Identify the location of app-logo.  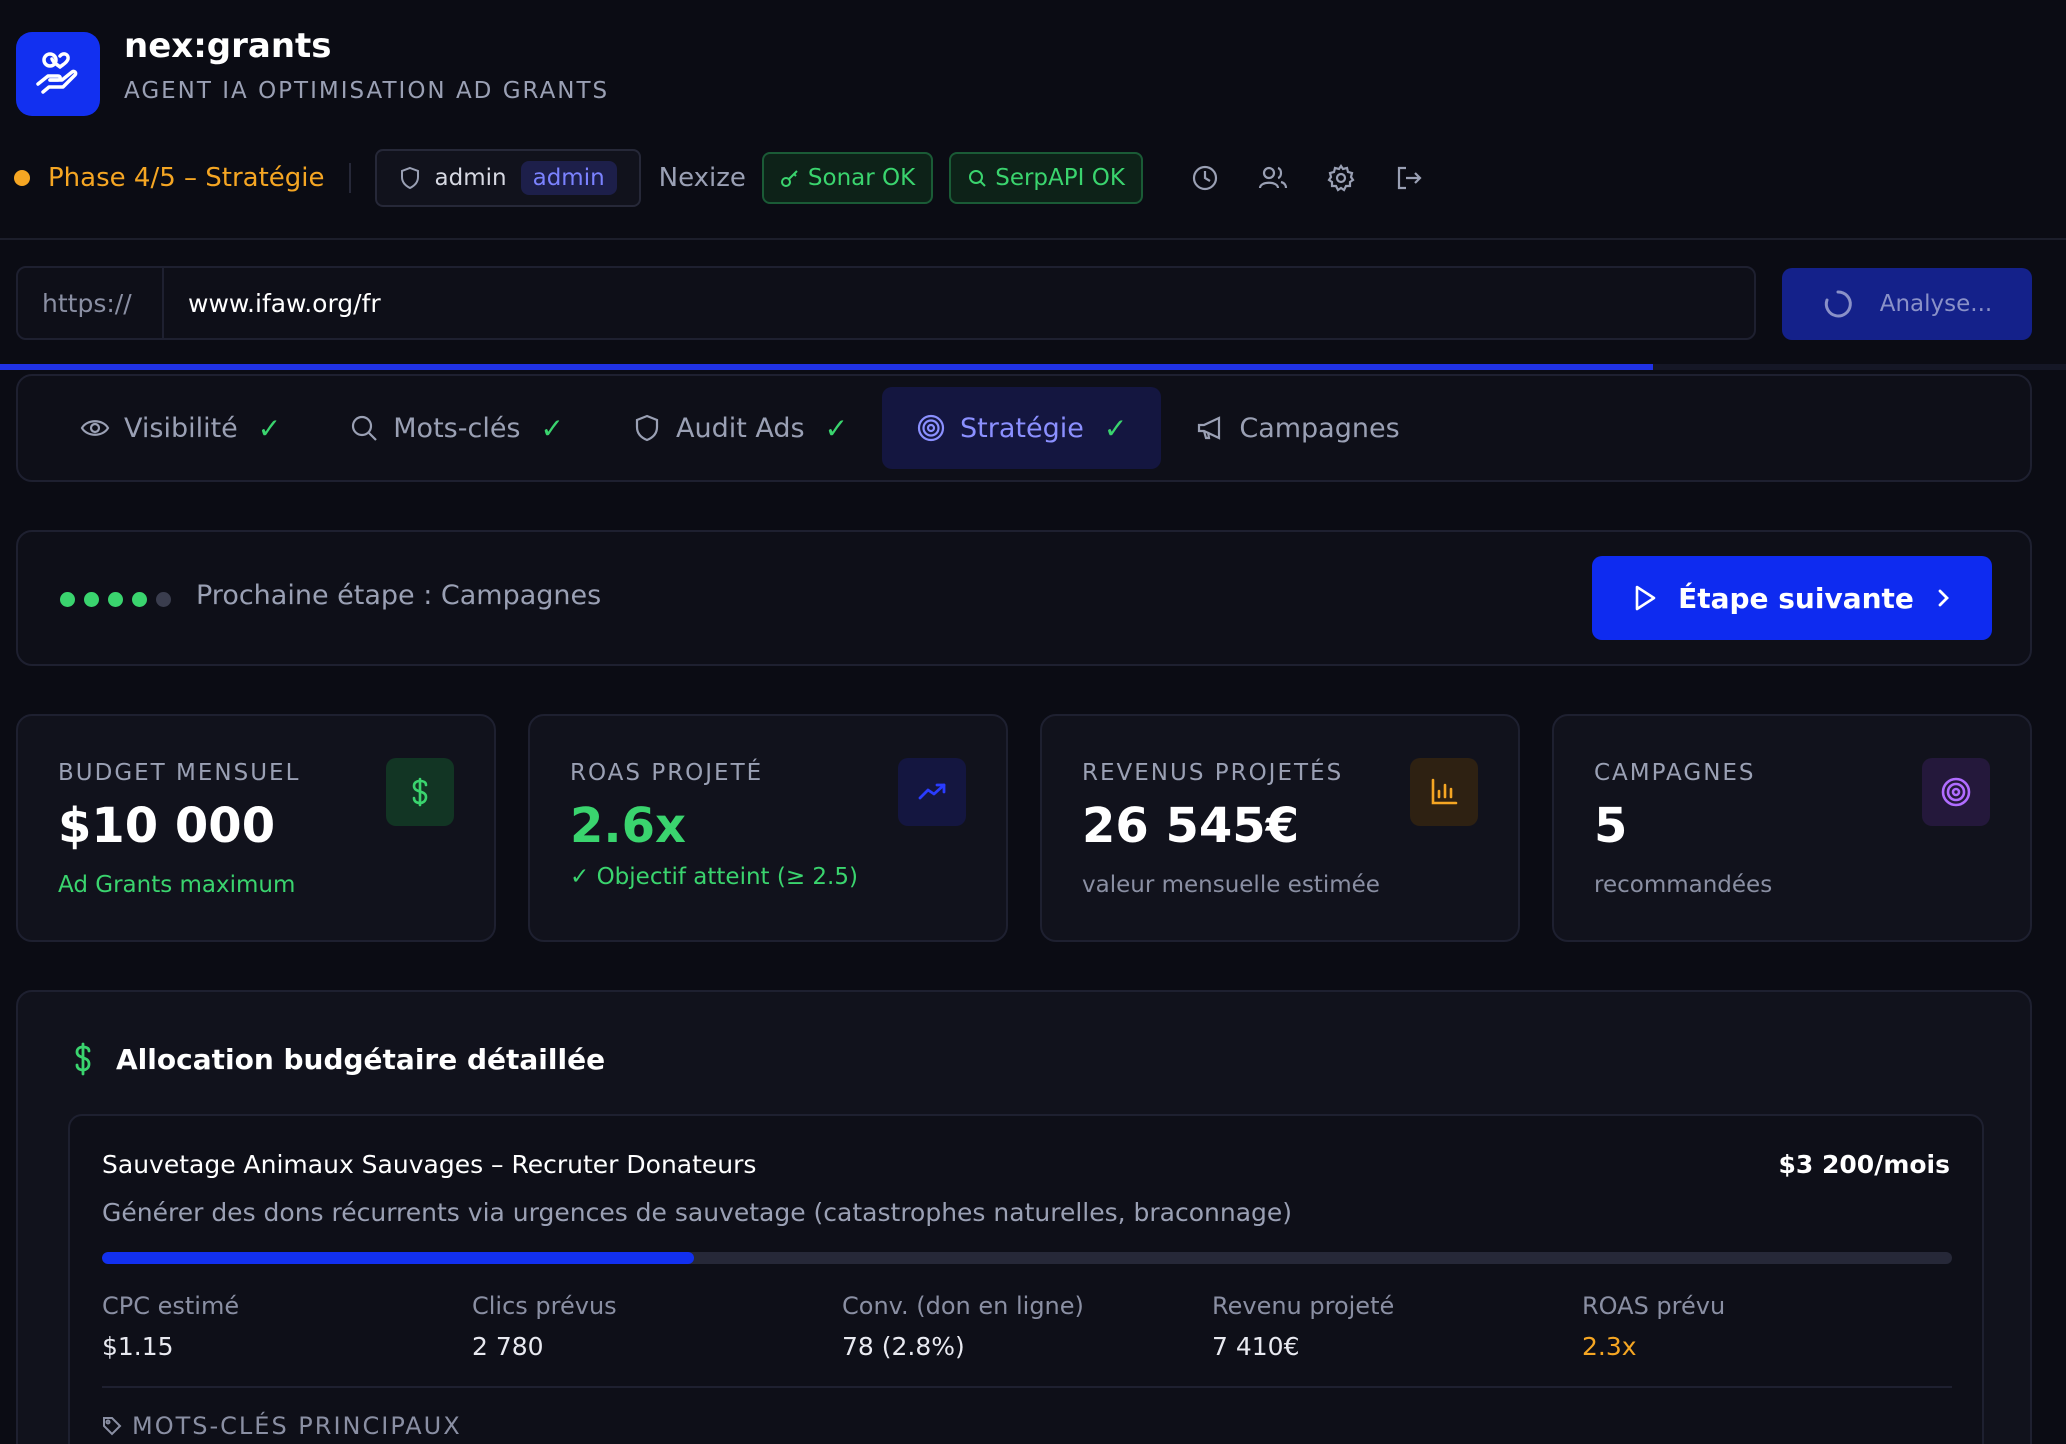
(58, 74).